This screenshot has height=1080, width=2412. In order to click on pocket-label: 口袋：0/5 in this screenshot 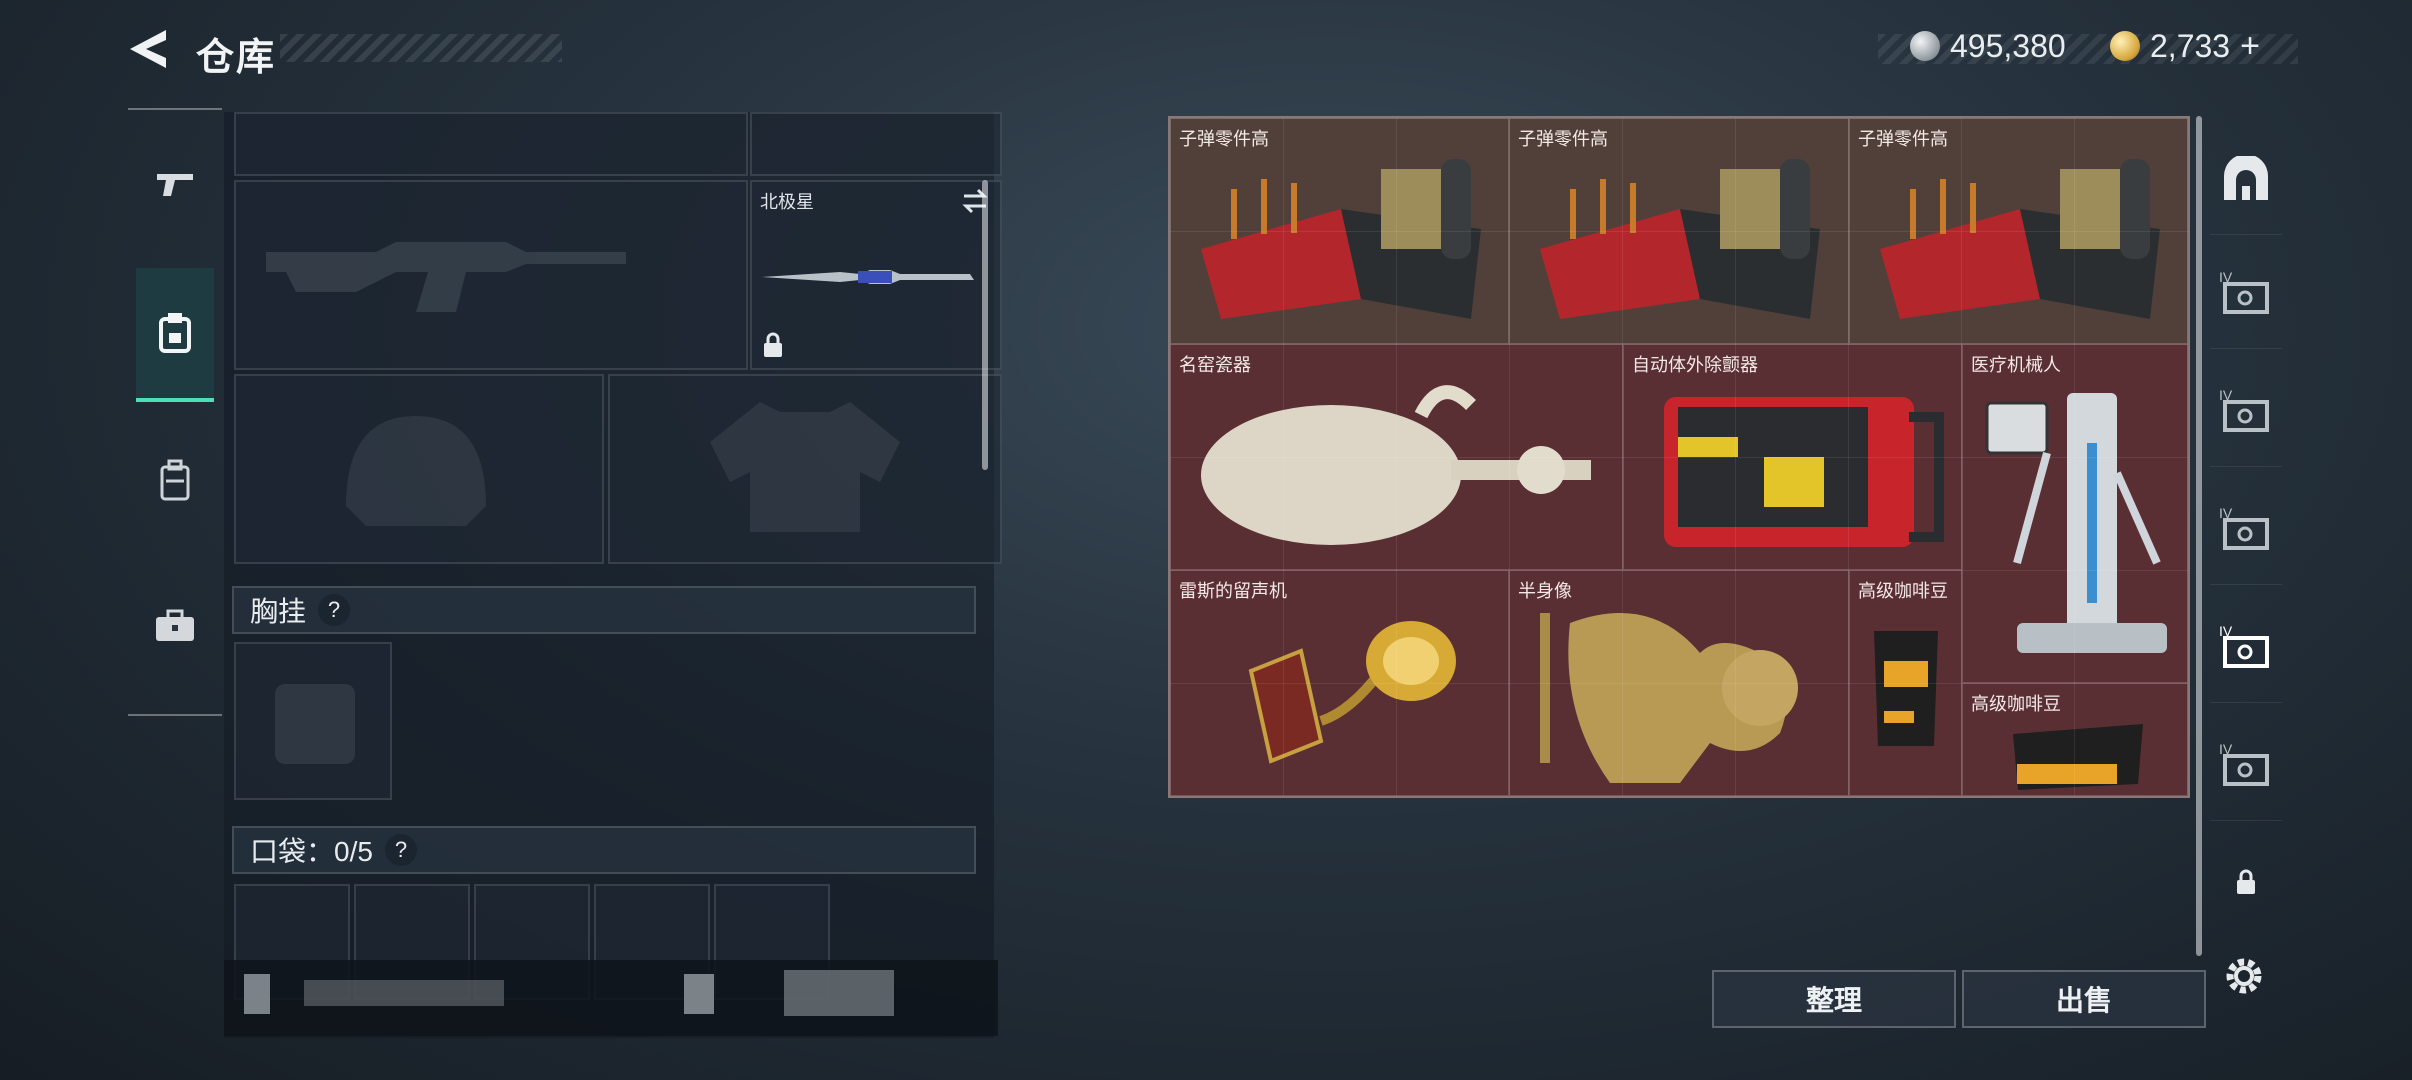, I will do `click(311, 851)`.